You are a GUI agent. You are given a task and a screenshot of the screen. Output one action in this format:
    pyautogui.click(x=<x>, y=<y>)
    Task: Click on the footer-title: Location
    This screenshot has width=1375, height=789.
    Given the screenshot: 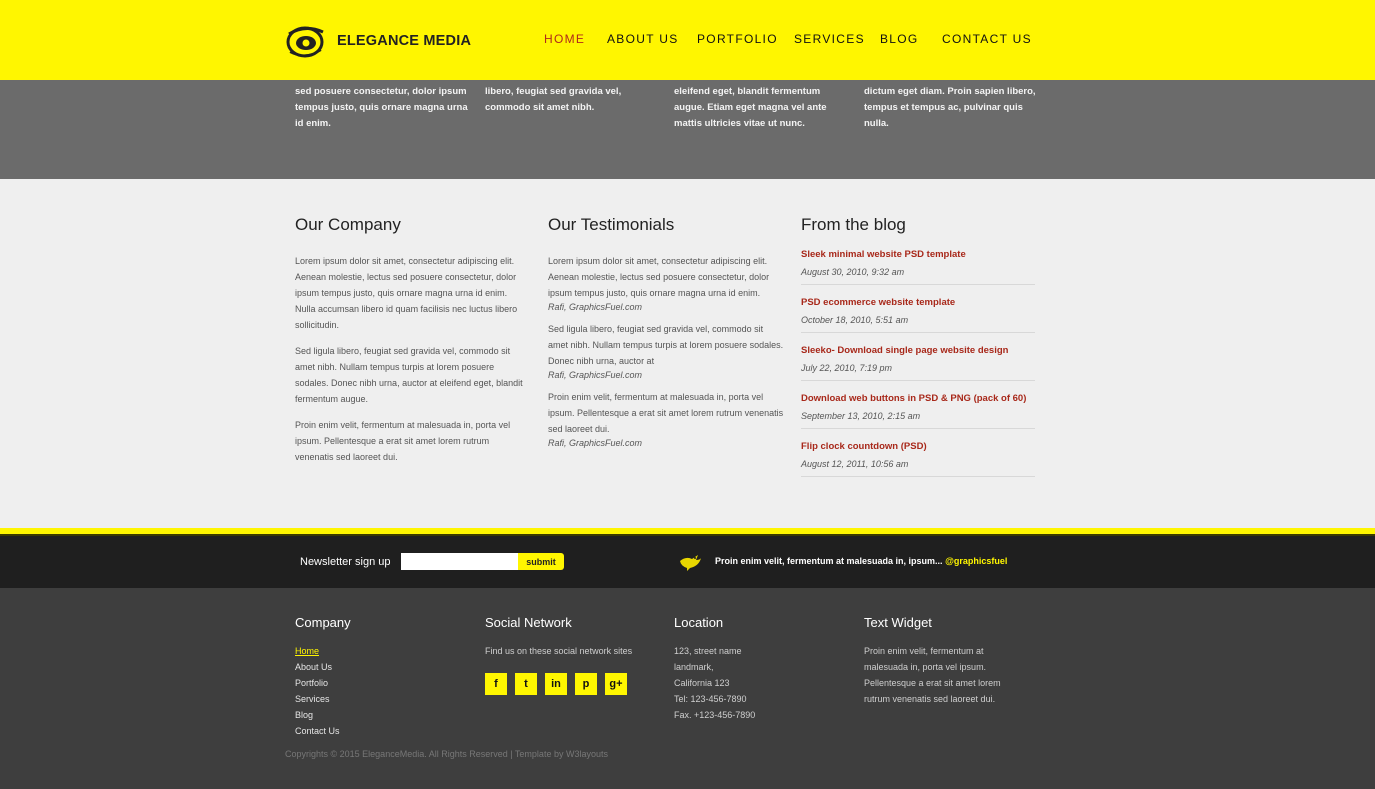 What is the action you would take?
    pyautogui.click(x=699, y=622)
    